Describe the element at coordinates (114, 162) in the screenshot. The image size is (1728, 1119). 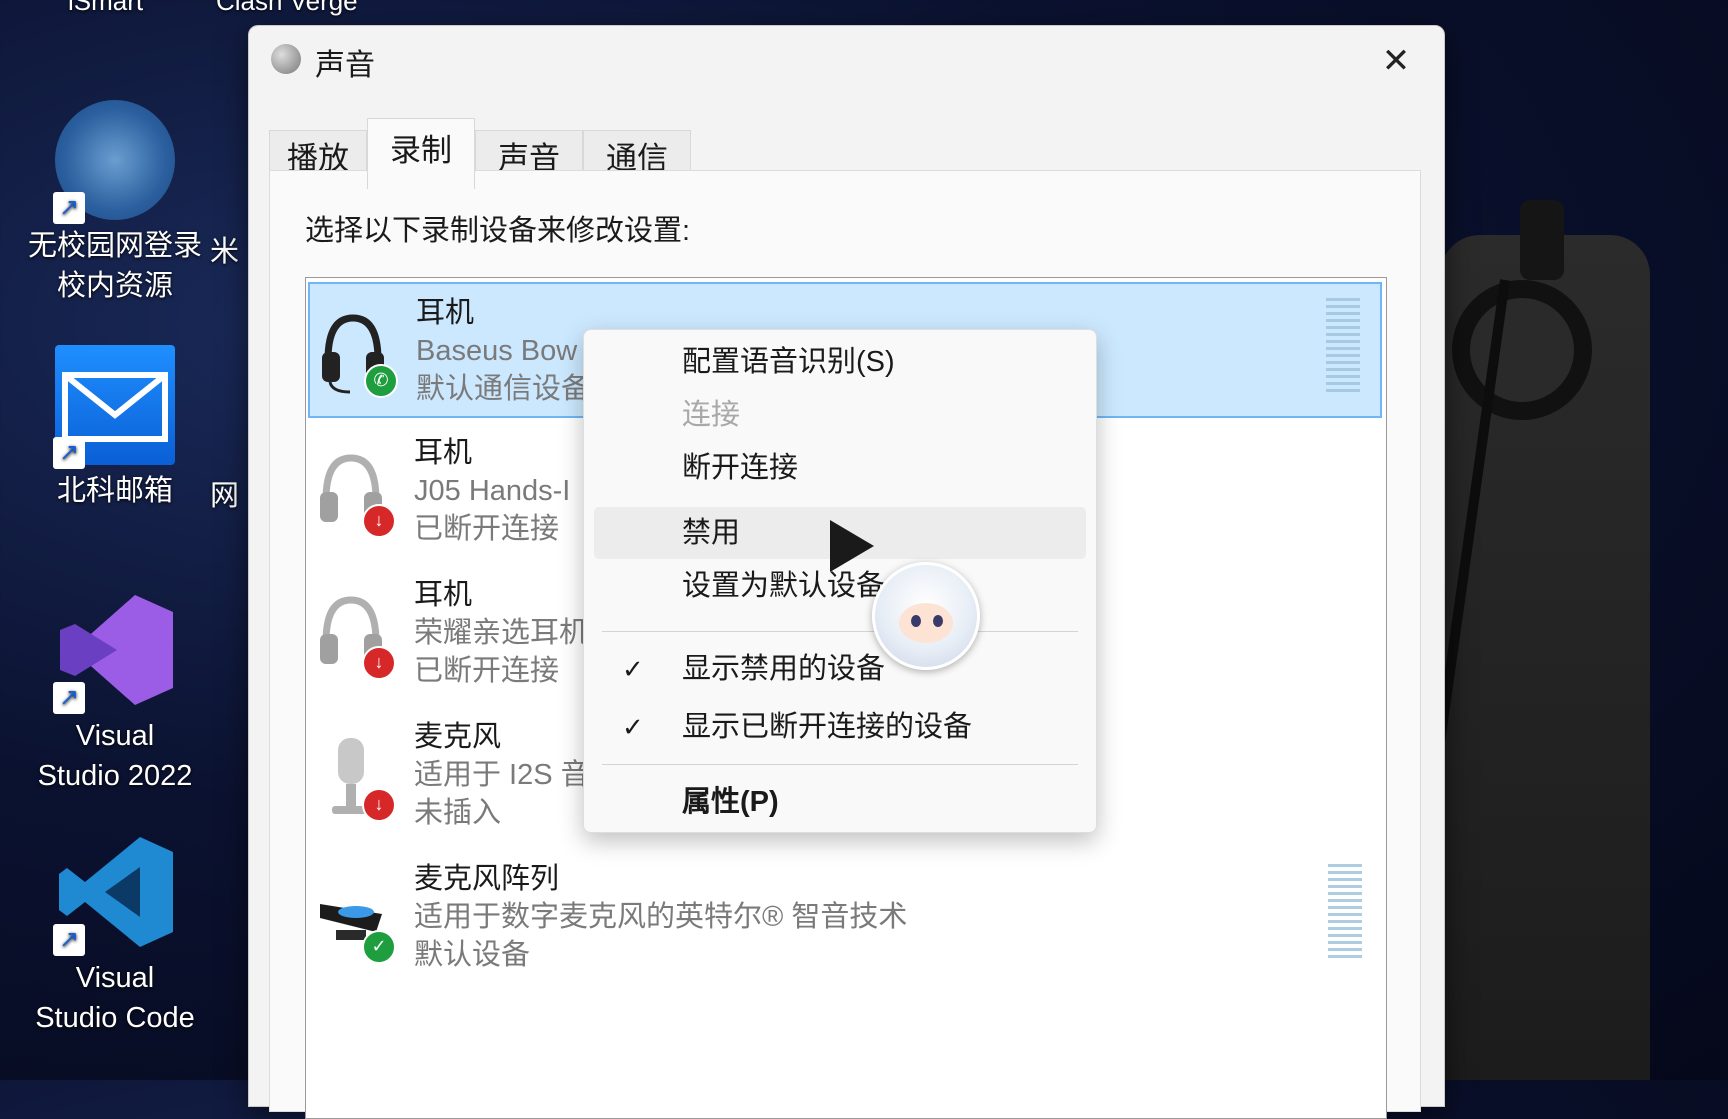
I see `campus-badge-icon: ↗` at that location.